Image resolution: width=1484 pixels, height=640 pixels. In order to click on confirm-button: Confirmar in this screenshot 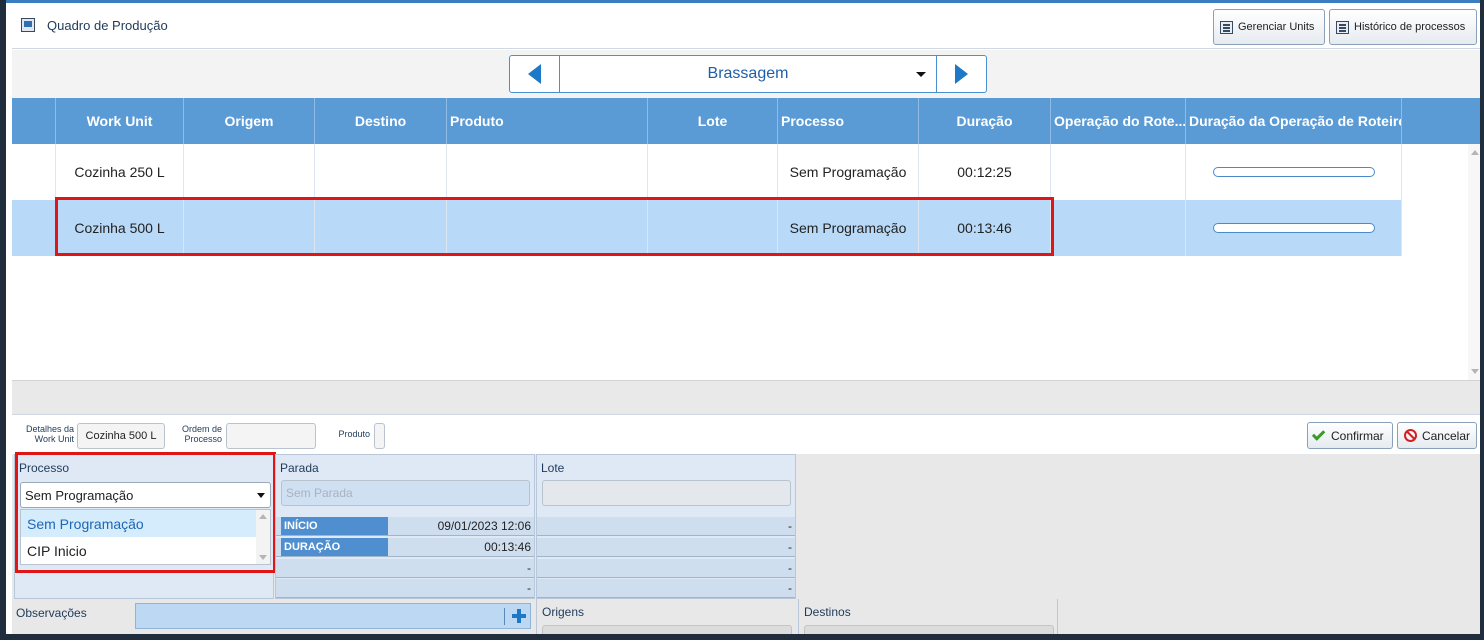, I will do `click(1350, 435)`.